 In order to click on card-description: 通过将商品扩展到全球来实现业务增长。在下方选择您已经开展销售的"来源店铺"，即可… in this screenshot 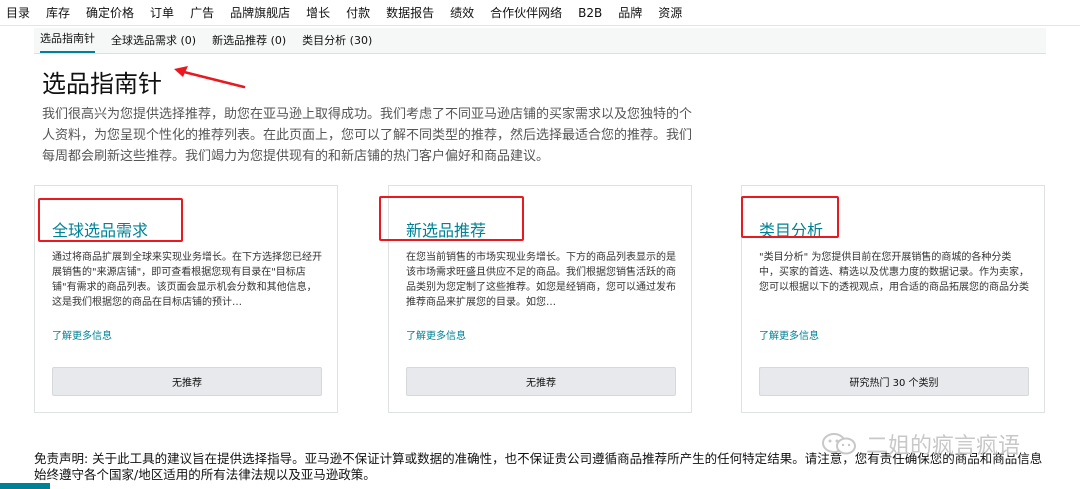, I will do `click(187, 280)`.